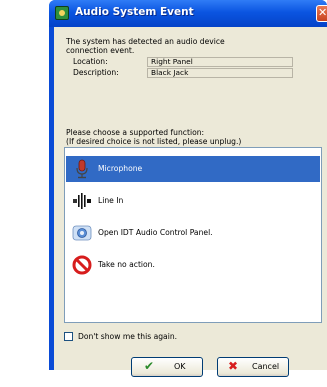 The width and height of the screenshot is (327, 387). What do you see at coordinates (180, 366) in the screenshot?
I see `ok-button-label: OK` at bounding box center [180, 366].